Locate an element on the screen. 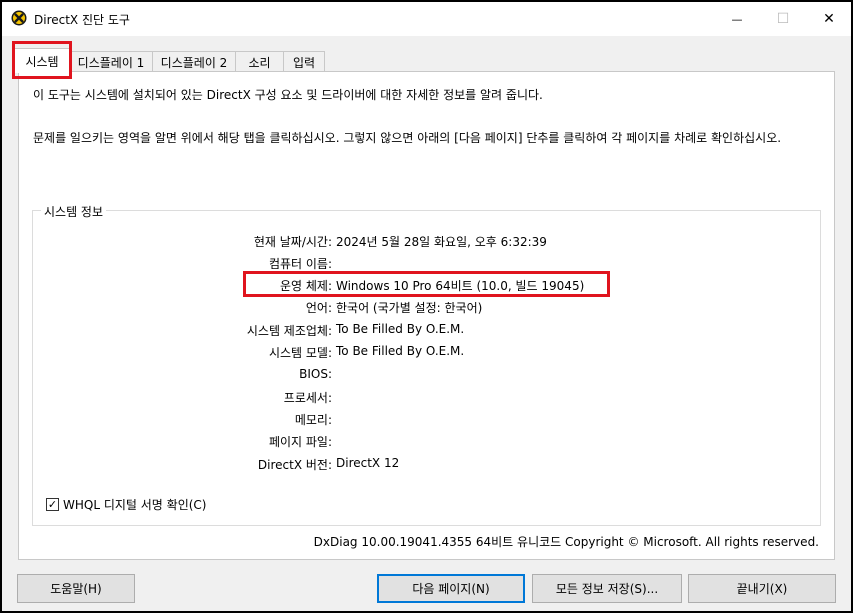 This screenshot has width=853, height=613. info-value: 한국어 (국가별 설정: 한국어) is located at coordinates (409, 308).